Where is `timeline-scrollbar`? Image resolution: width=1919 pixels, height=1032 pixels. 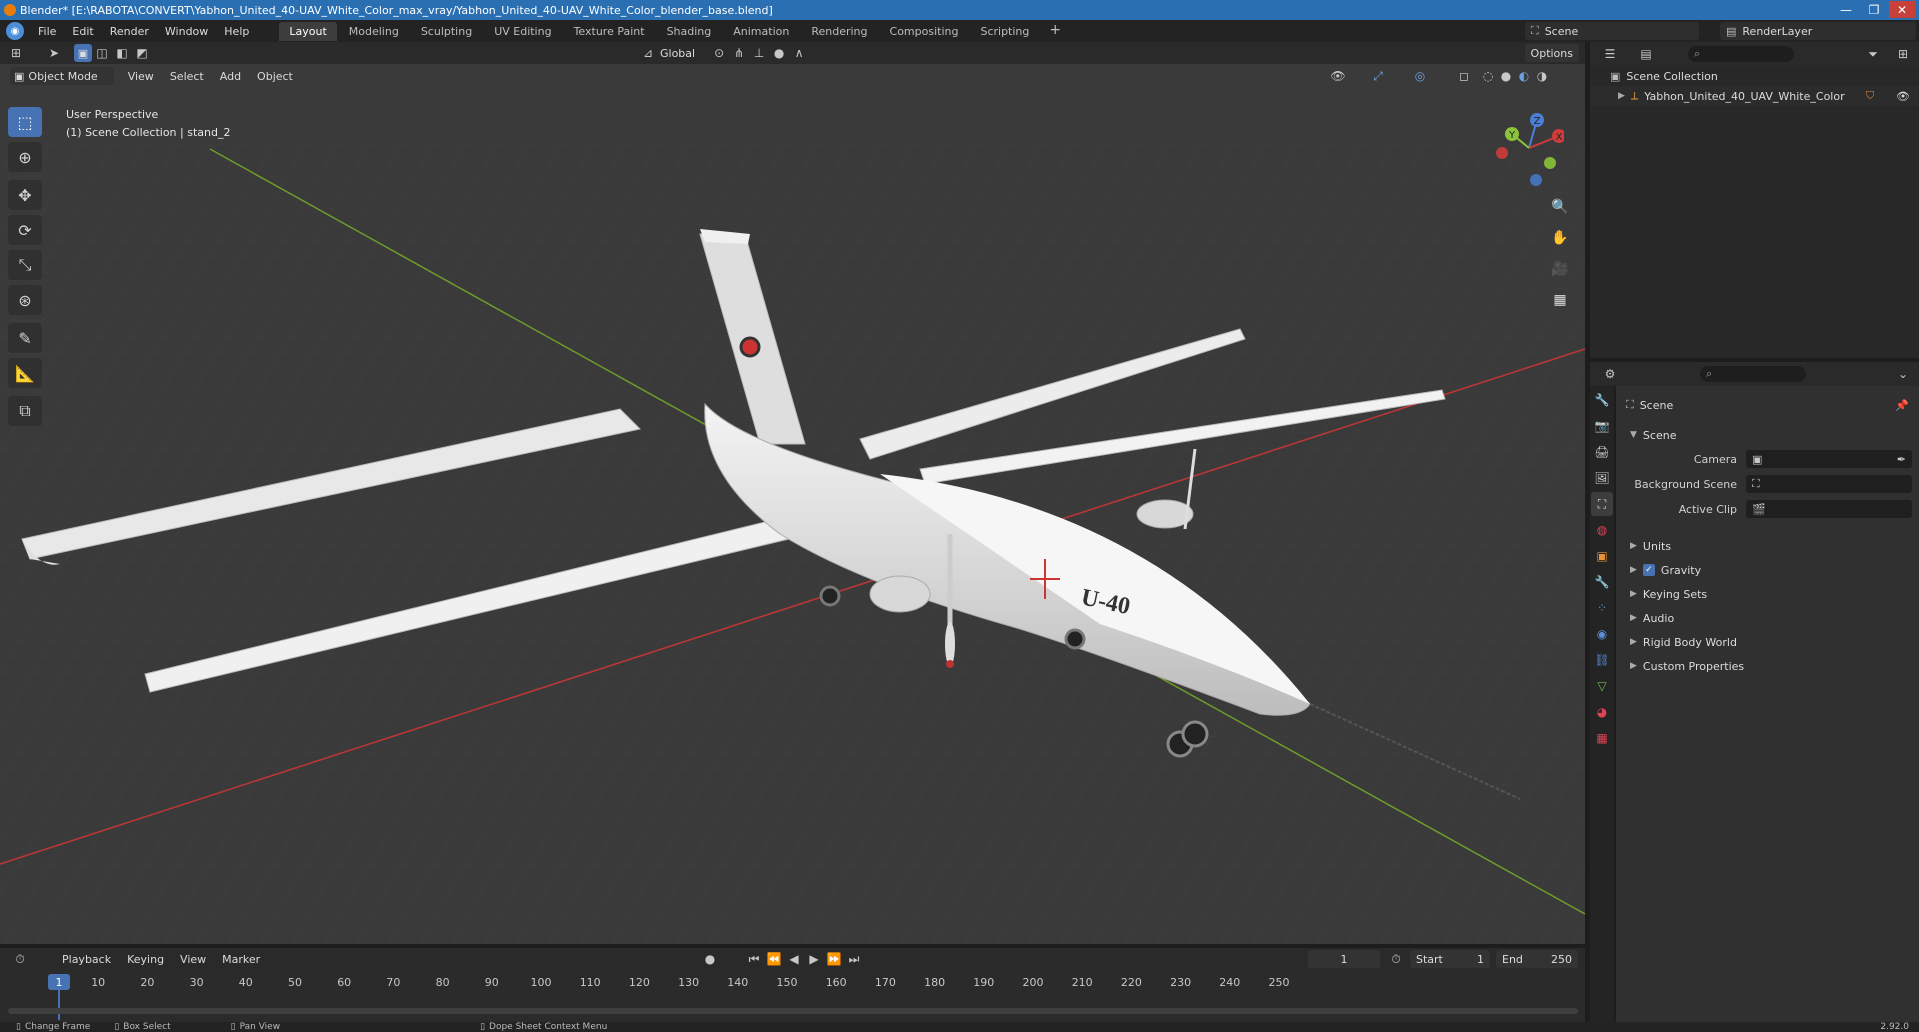 timeline-scrollbar is located at coordinates (793, 1011).